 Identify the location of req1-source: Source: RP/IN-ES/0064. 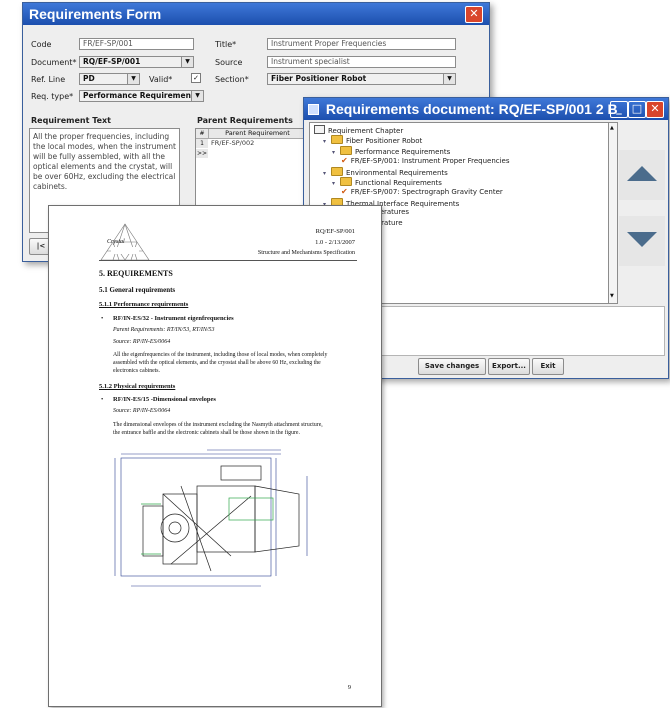
(142, 342).